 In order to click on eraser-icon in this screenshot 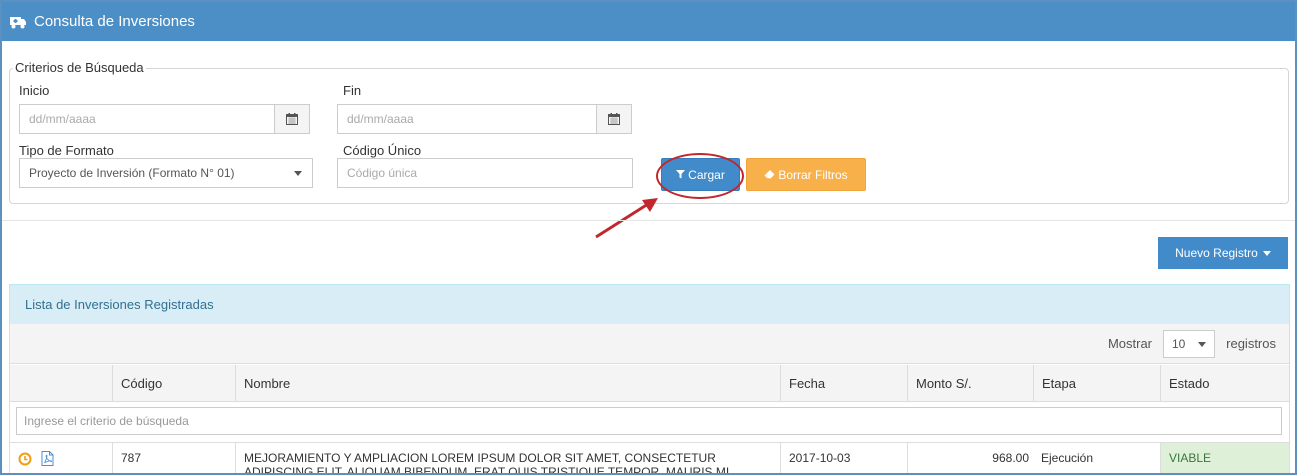, I will do `click(769, 174)`.